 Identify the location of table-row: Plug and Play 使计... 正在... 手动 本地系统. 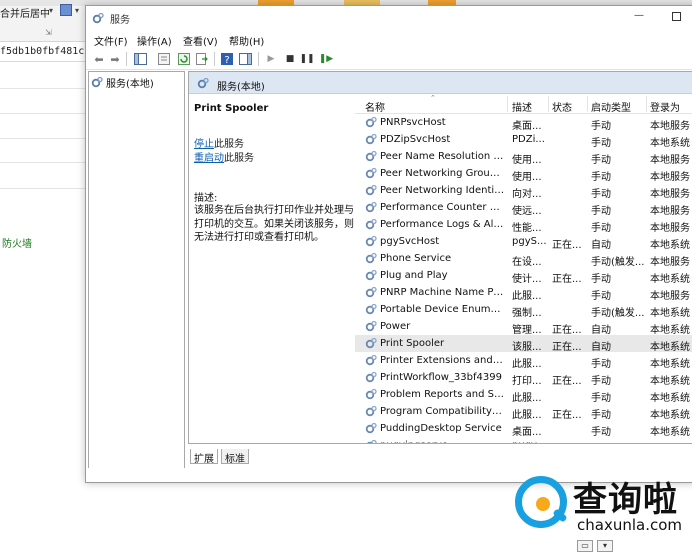
(523, 276).